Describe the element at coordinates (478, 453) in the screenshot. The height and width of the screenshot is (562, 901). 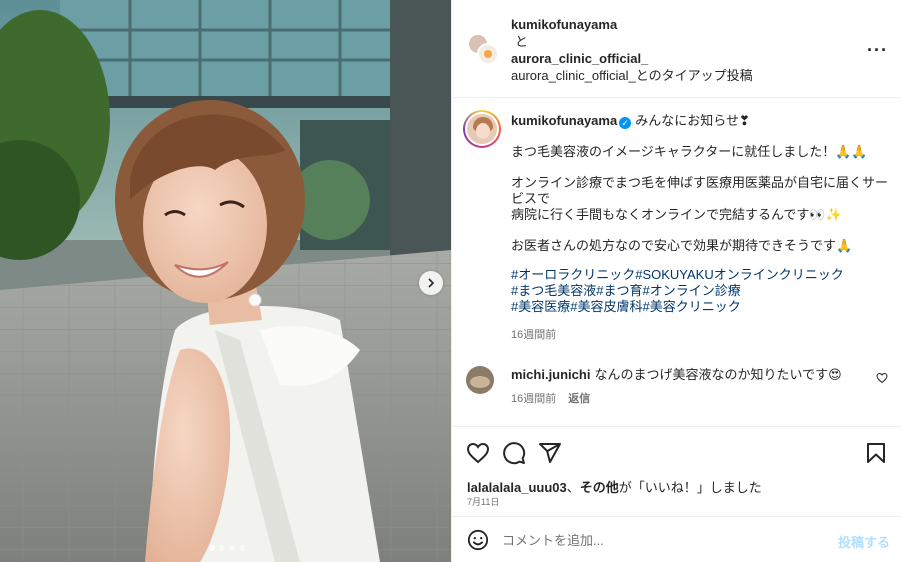
I see `heart-icon` at that location.